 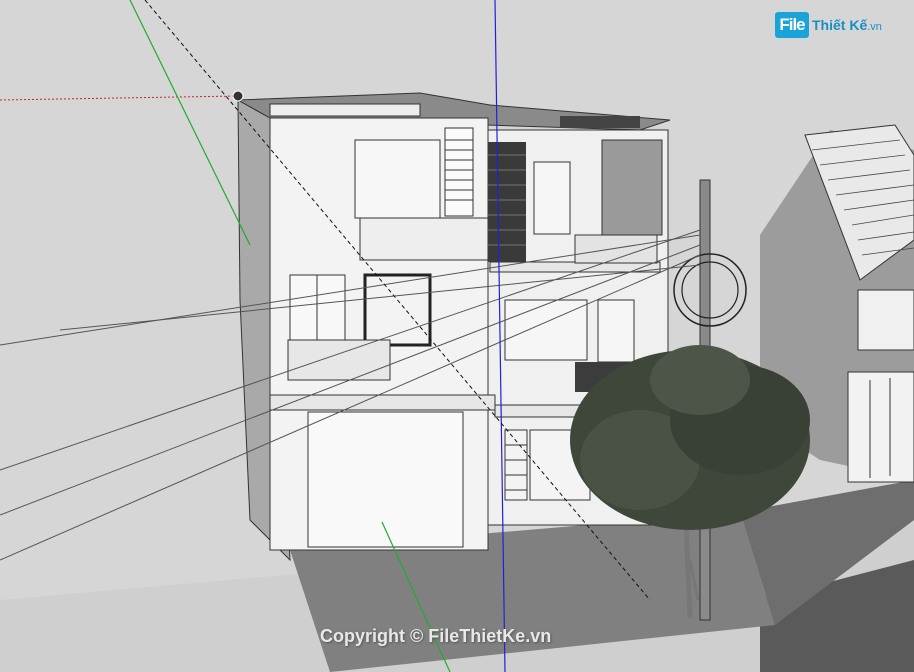 What do you see at coordinates (632, 187) in the screenshot?
I see `facade-right-panel` at bounding box center [632, 187].